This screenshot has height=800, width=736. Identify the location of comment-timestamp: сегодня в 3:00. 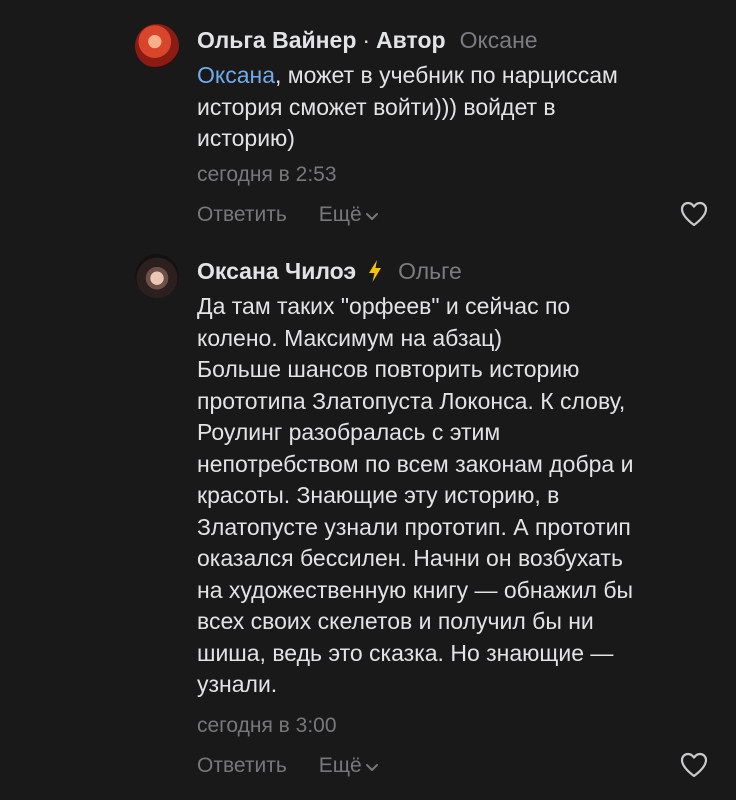
(267, 726).